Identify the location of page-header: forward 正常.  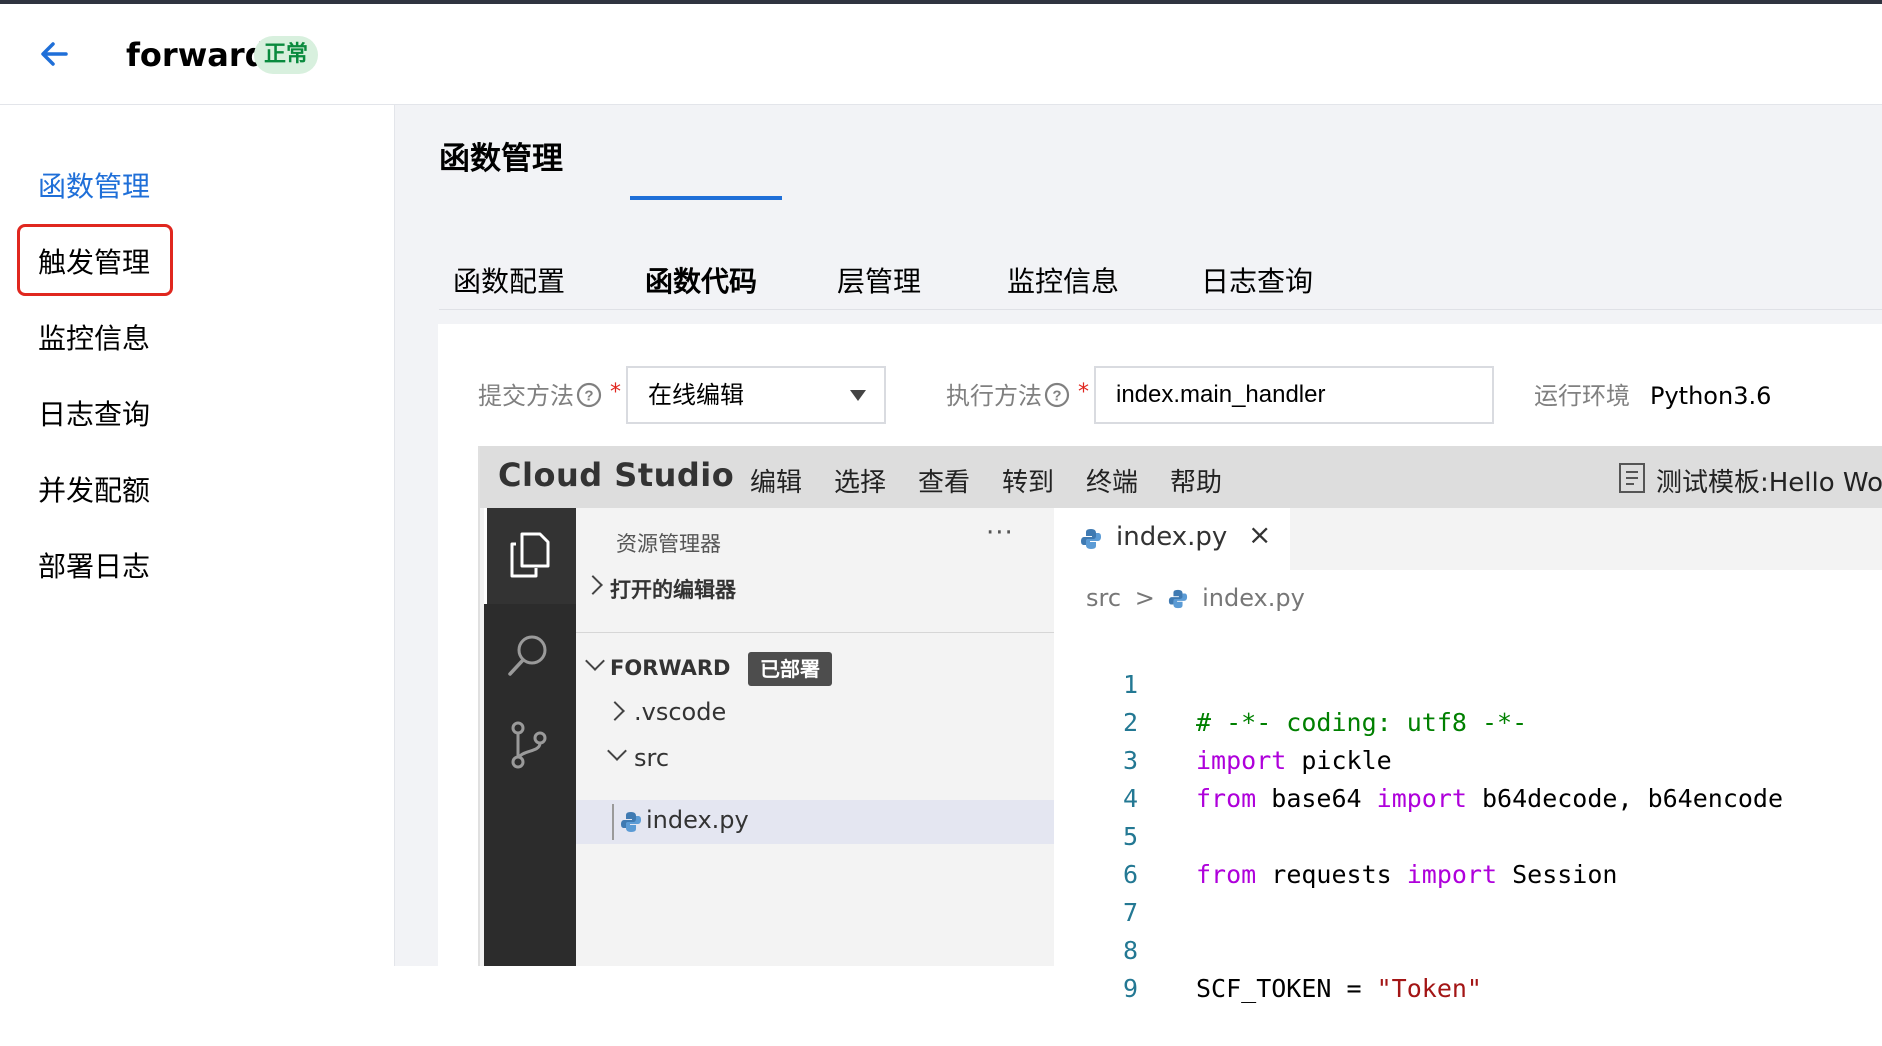
(941, 54).